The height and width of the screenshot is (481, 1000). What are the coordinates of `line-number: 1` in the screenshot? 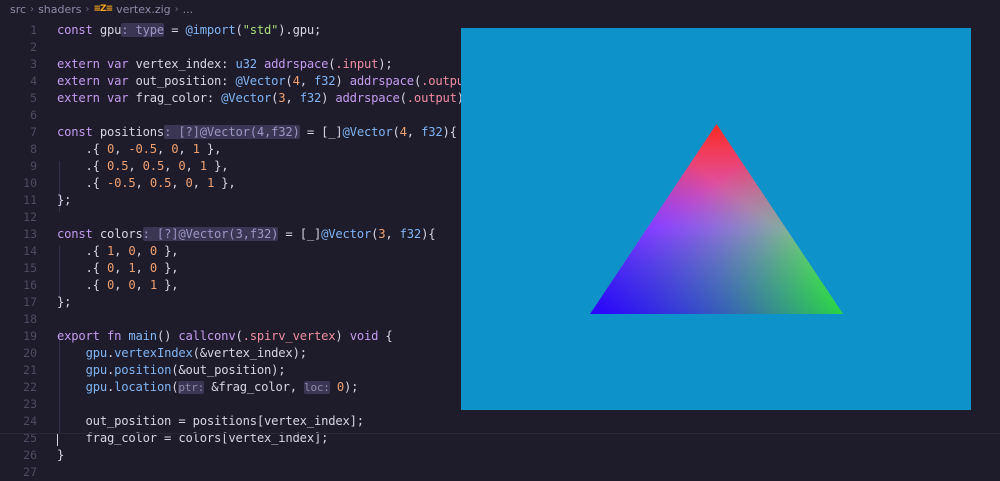 It's located at (33, 30).